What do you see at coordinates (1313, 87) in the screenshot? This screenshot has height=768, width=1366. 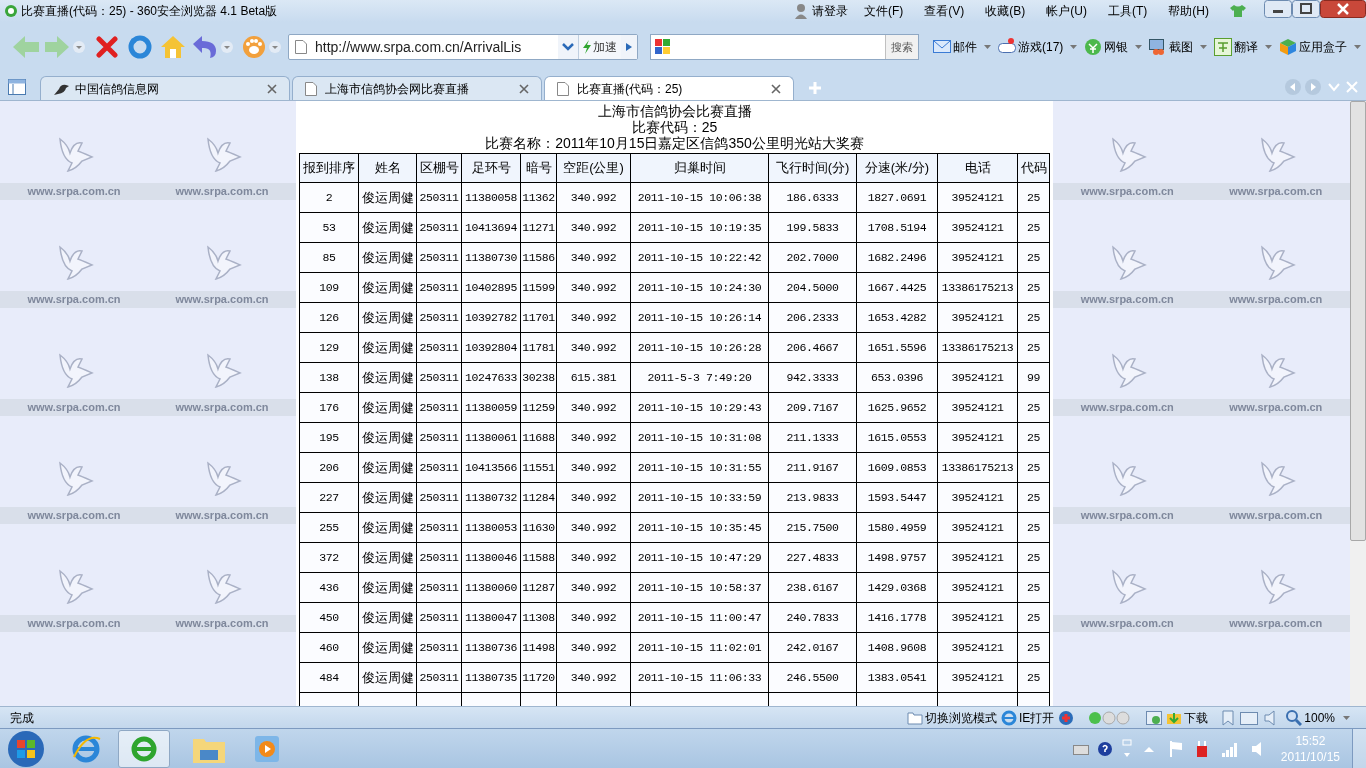 I see `tab-scroll-right-icon` at bounding box center [1313, 87].